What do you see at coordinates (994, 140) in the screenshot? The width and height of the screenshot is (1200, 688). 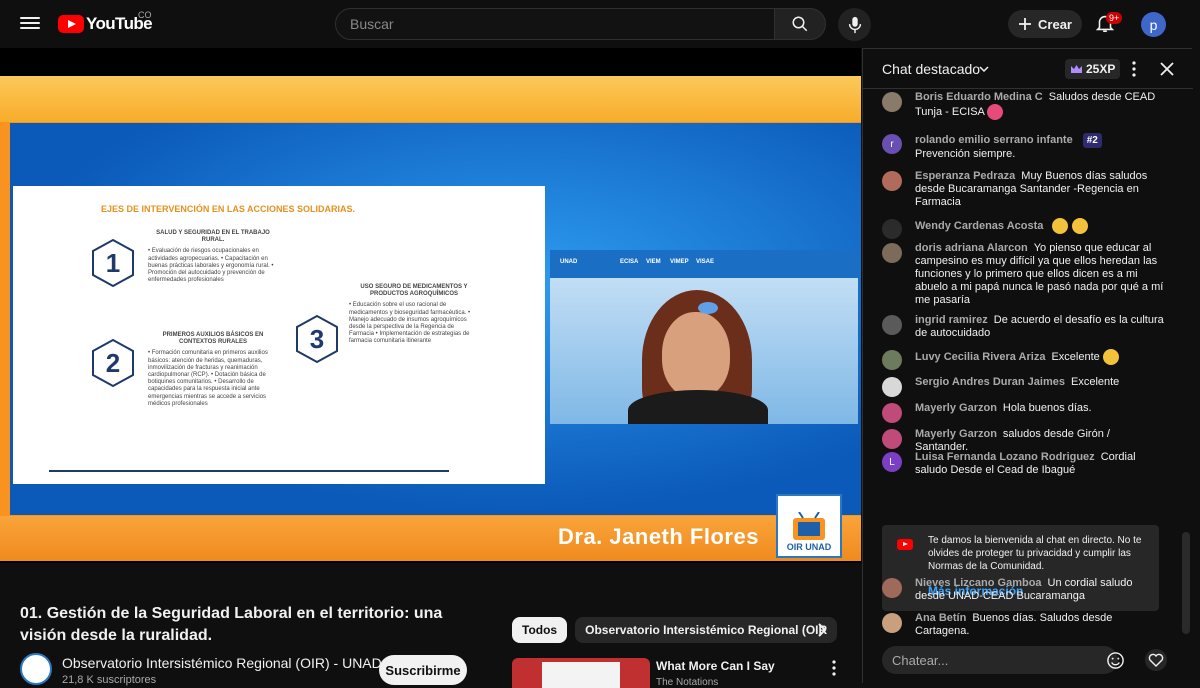 I see `author-name: rolando emilio serrano infante` at bounding box center [994, 140].